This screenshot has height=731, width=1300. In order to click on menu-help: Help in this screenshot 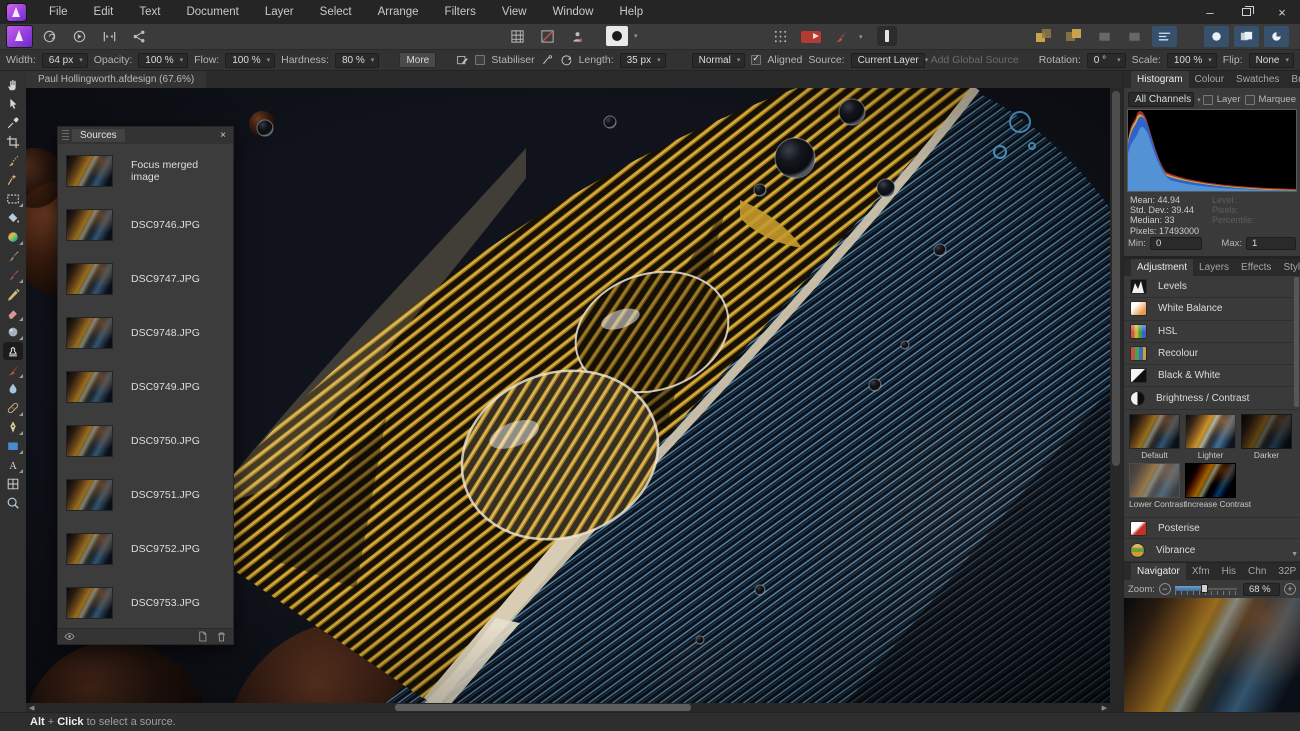, I will do `click(631, 12)`.